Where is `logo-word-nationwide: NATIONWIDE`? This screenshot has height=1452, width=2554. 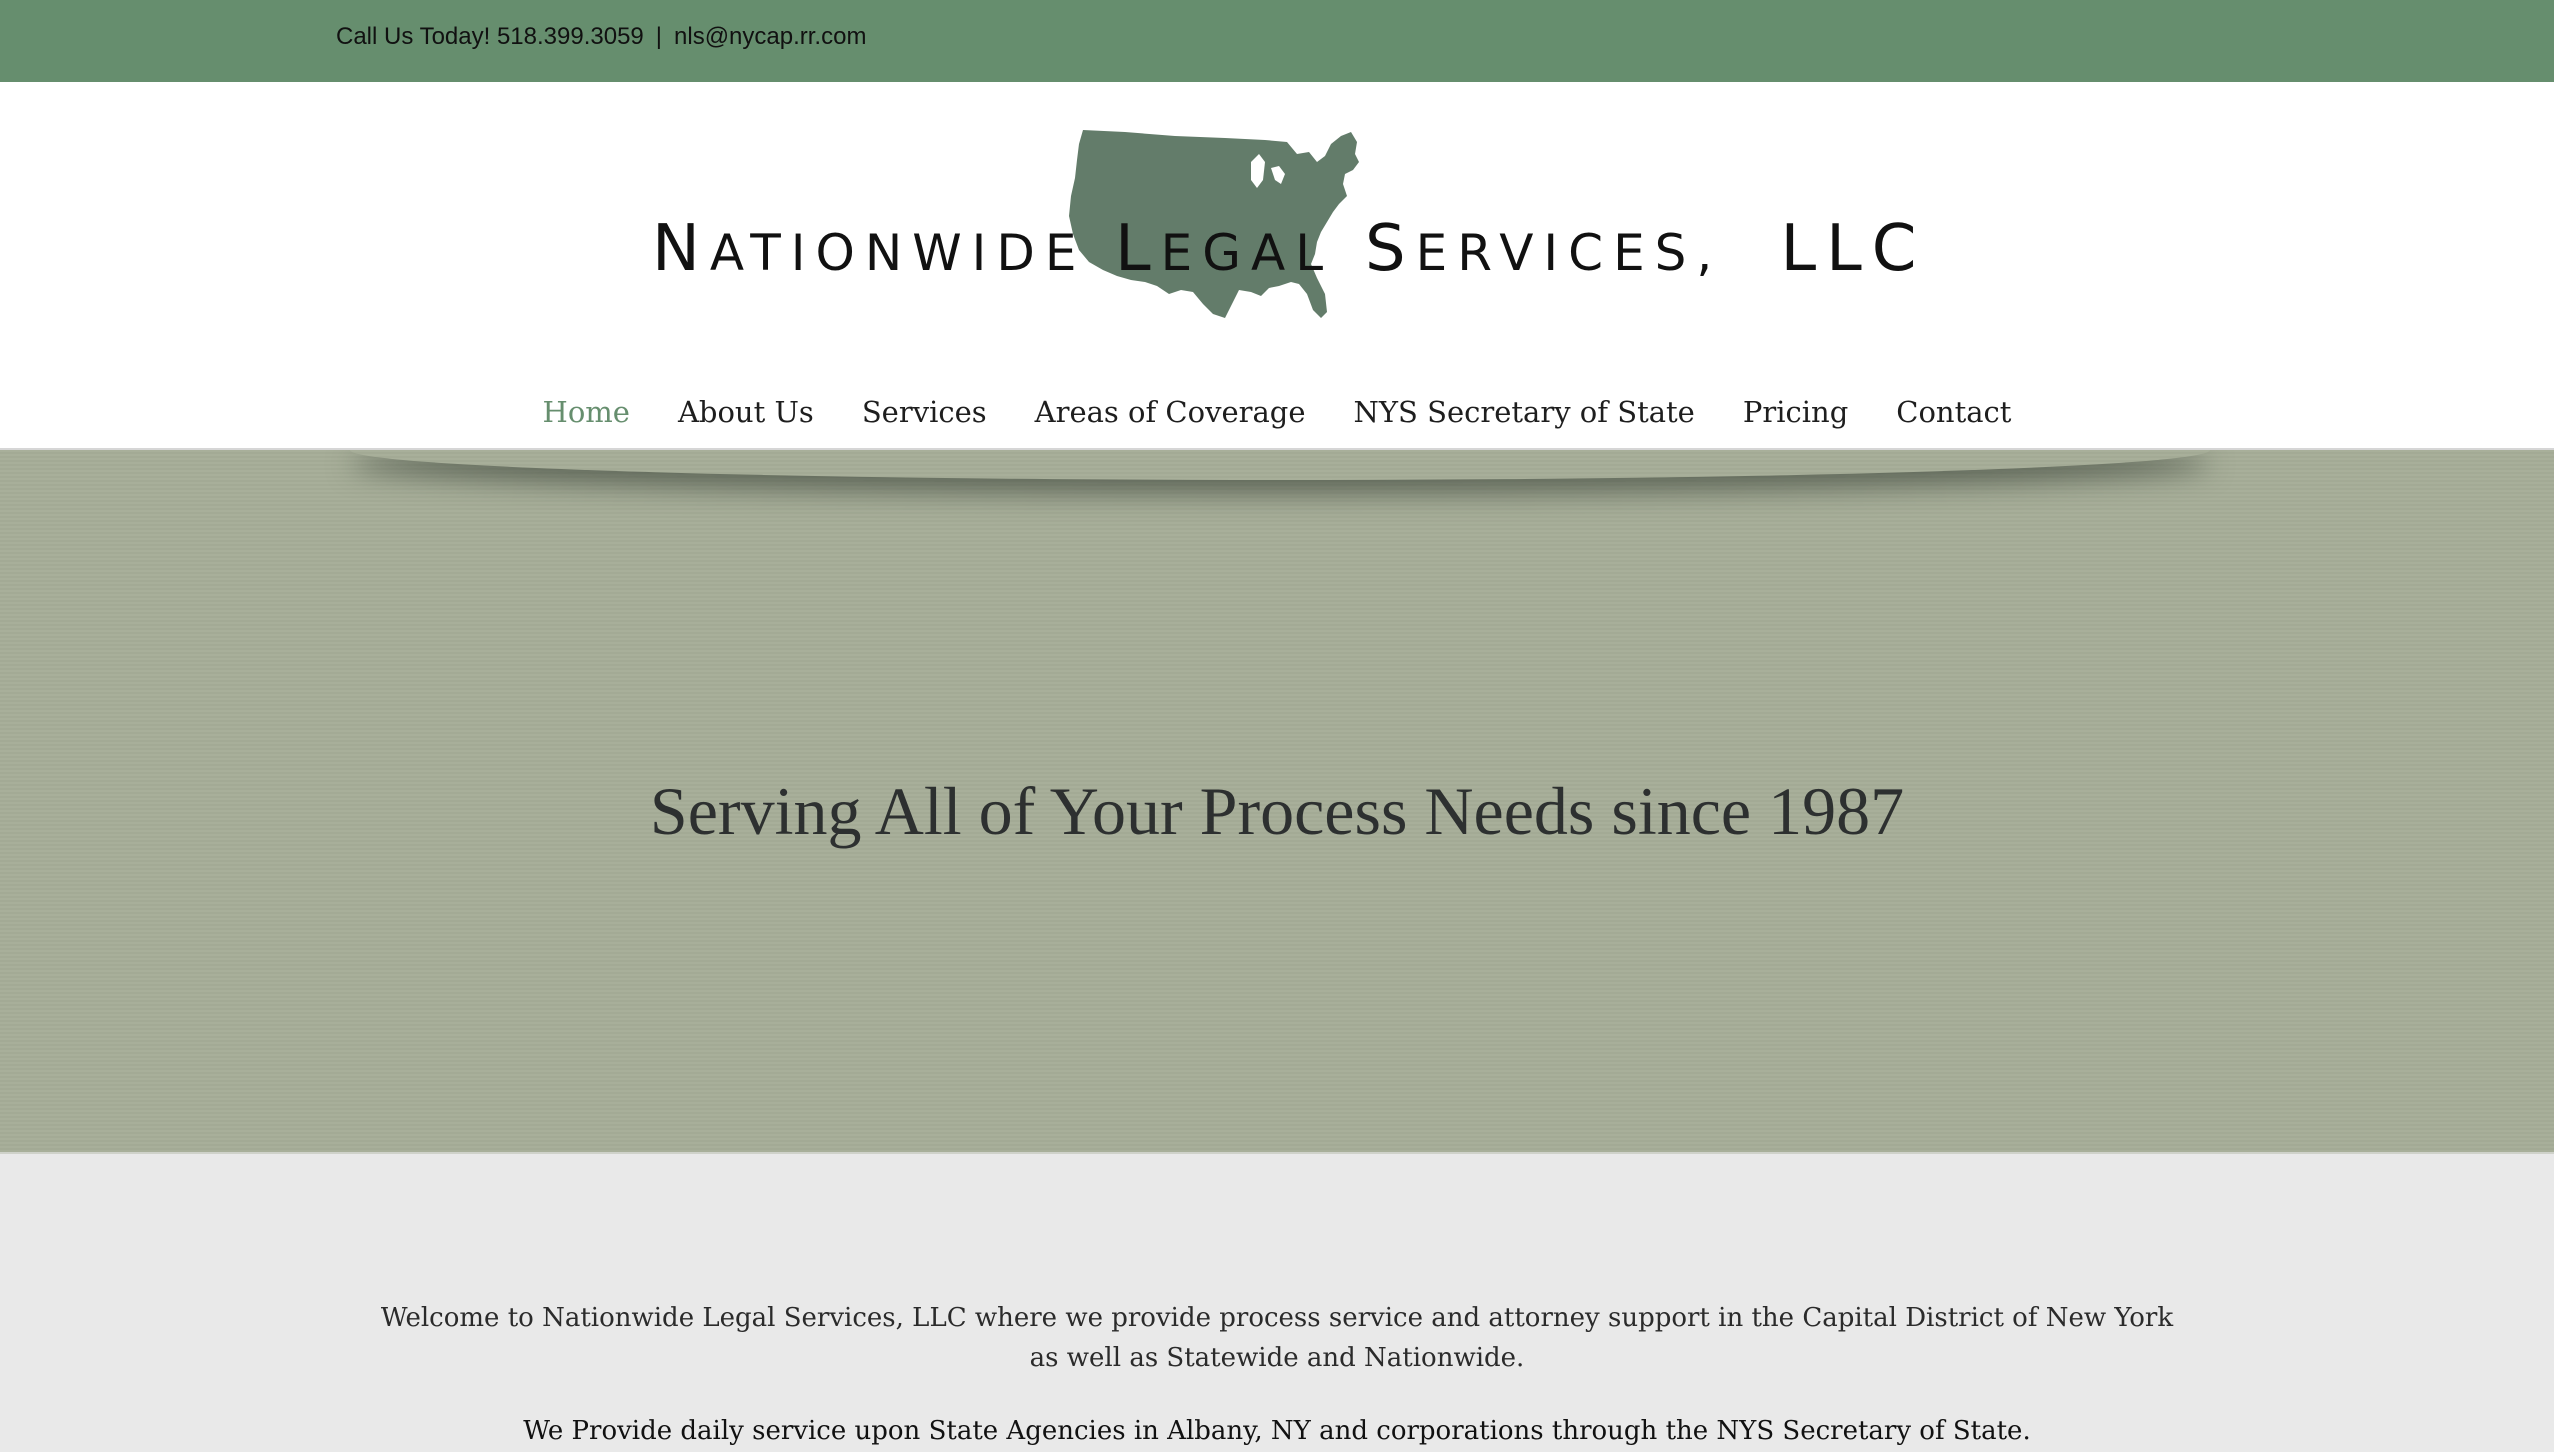 logo-word-nationwide: NATIONWIDE is located at coordinates (869, 249).